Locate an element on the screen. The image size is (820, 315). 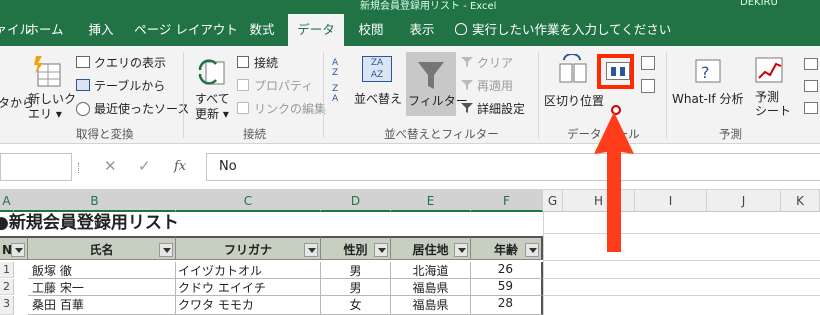
sort-asc-icon: AZ is located at coordinates (339, 68).